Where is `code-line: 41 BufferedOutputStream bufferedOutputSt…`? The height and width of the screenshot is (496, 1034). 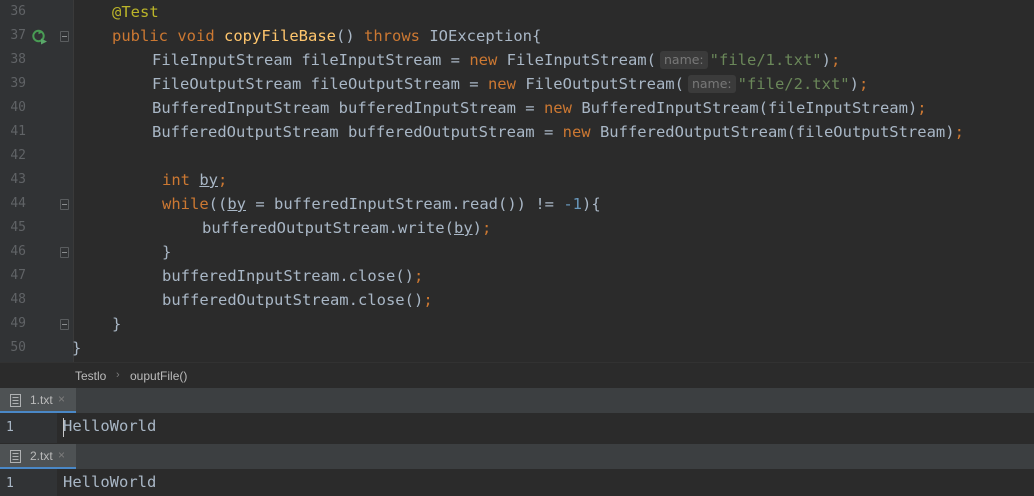 code-line: 41 BufferedOutputStream bufferedOutputSt… is located at coordinates (517, 132).